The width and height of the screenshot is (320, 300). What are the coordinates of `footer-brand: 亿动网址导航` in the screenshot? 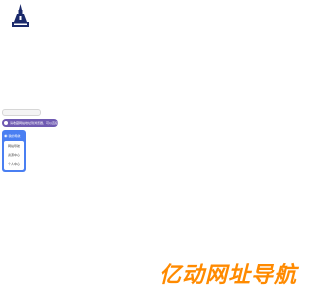 It's located at (227, 275).